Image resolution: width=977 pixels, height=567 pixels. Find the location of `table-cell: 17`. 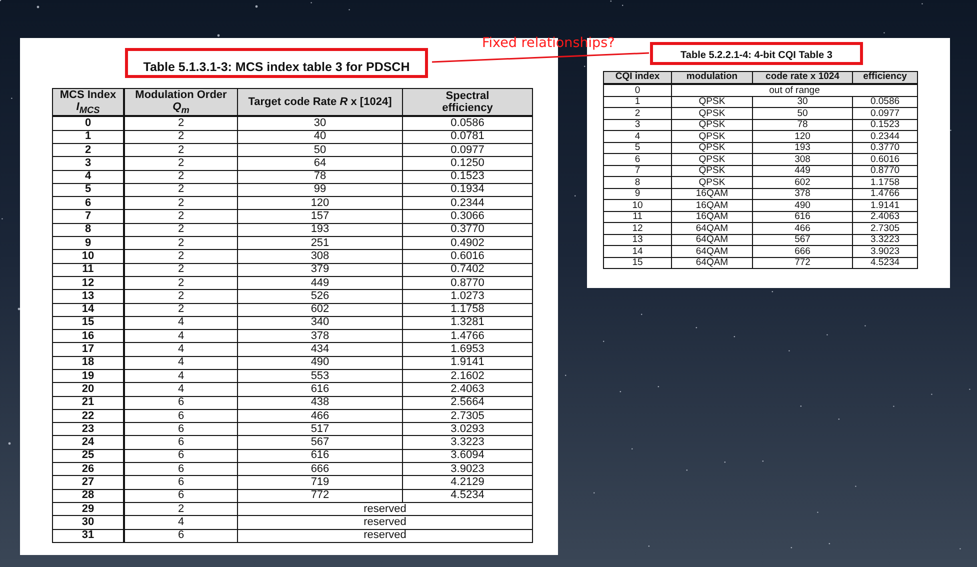

table-cell: 17 is located at coordinates (88, 349).